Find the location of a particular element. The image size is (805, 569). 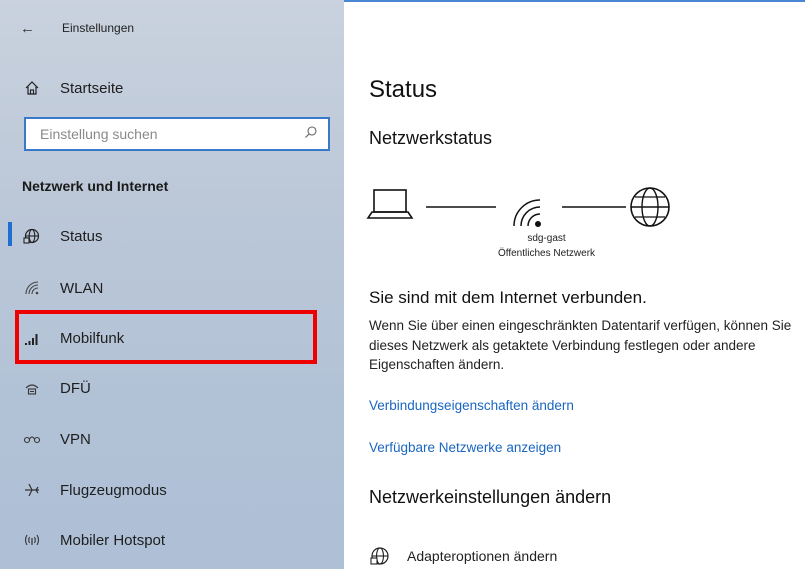

connection-properties-link: Verbindungseigenschaften ändern is located at coordinates (471, 405).